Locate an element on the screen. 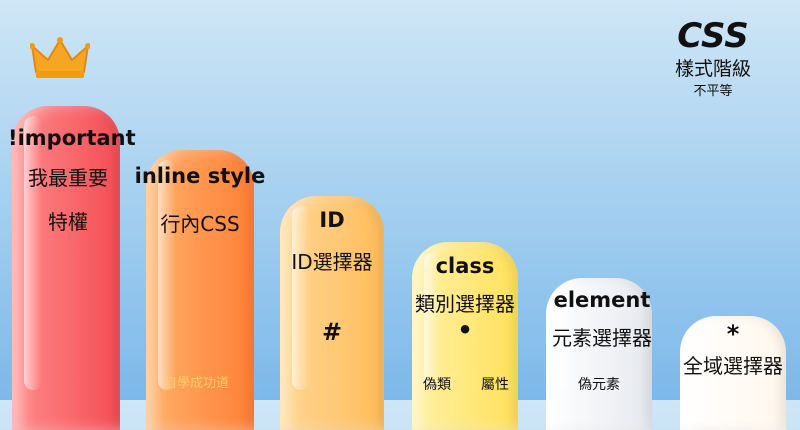 Image resolution: width=800 pixels, height=430 pixels. level-desc-id: ID選擇器 is located at coordinates (332, 262).